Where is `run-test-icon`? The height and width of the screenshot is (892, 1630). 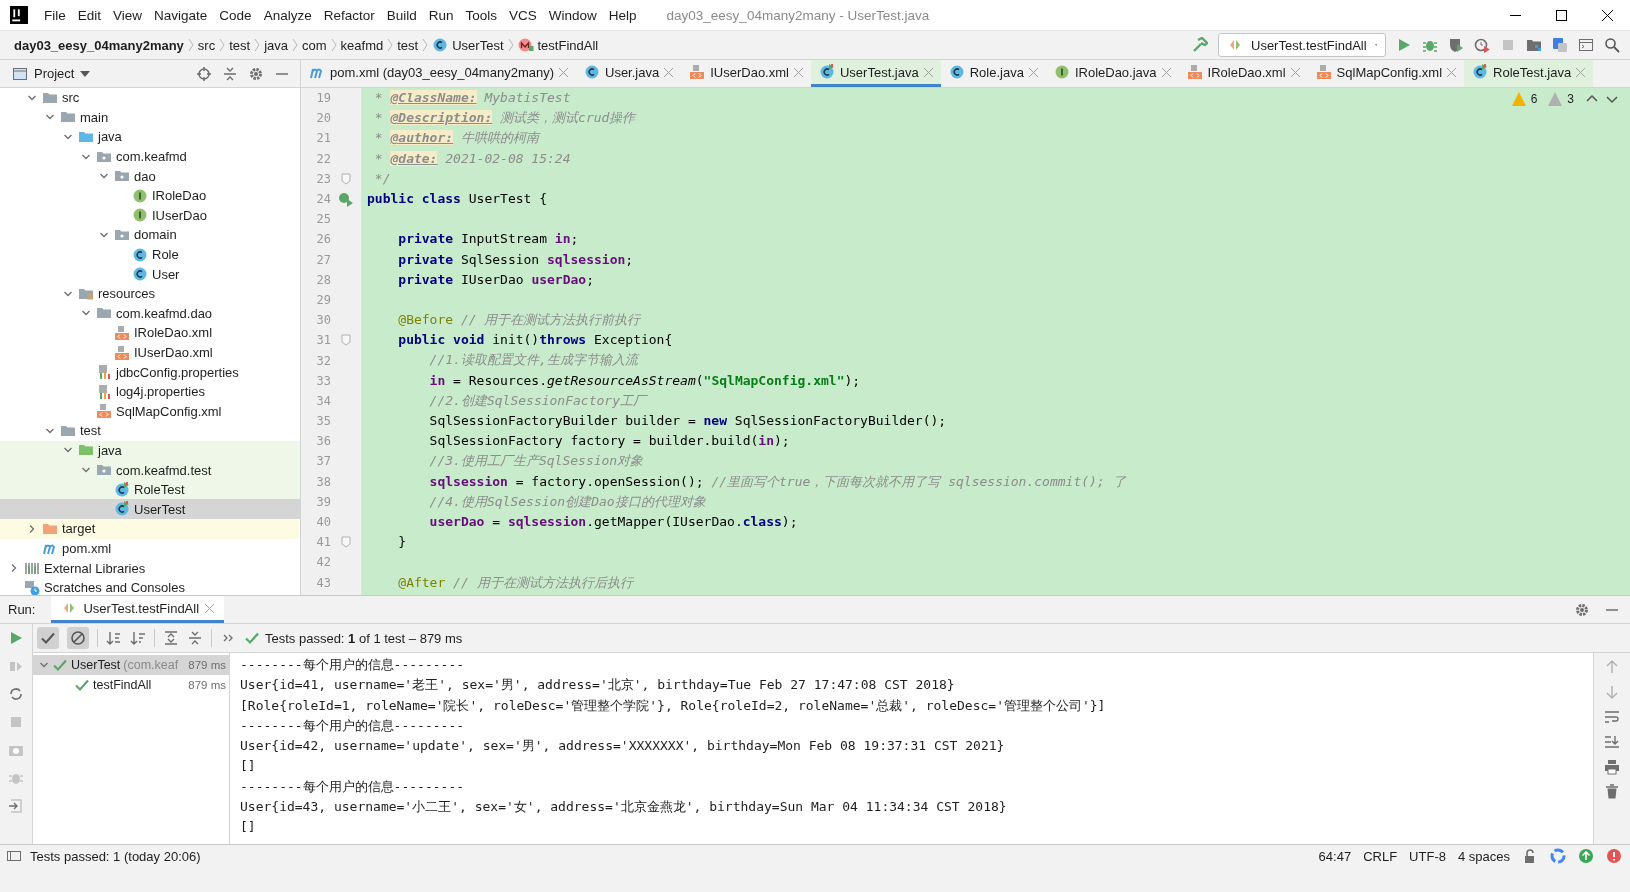
run-test-icon is located at coordinates (346, 199).